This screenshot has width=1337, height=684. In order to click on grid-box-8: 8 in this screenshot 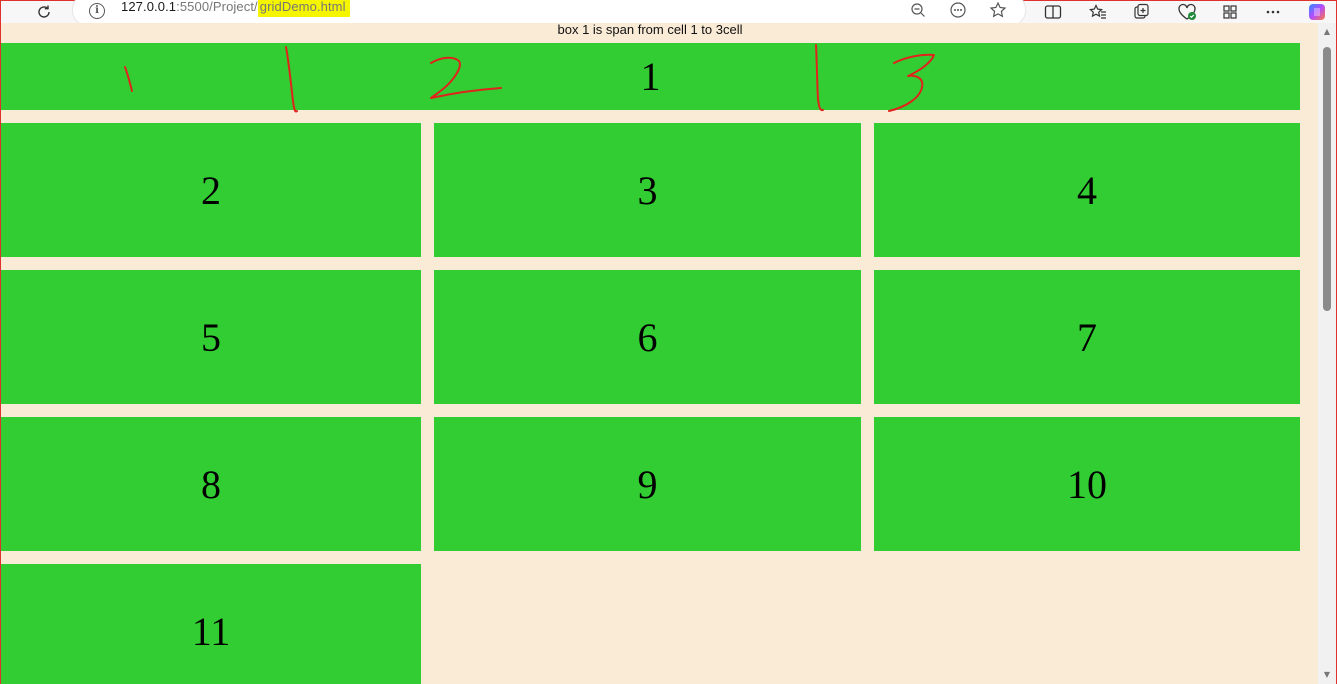, I will do `click(211, 484)`.